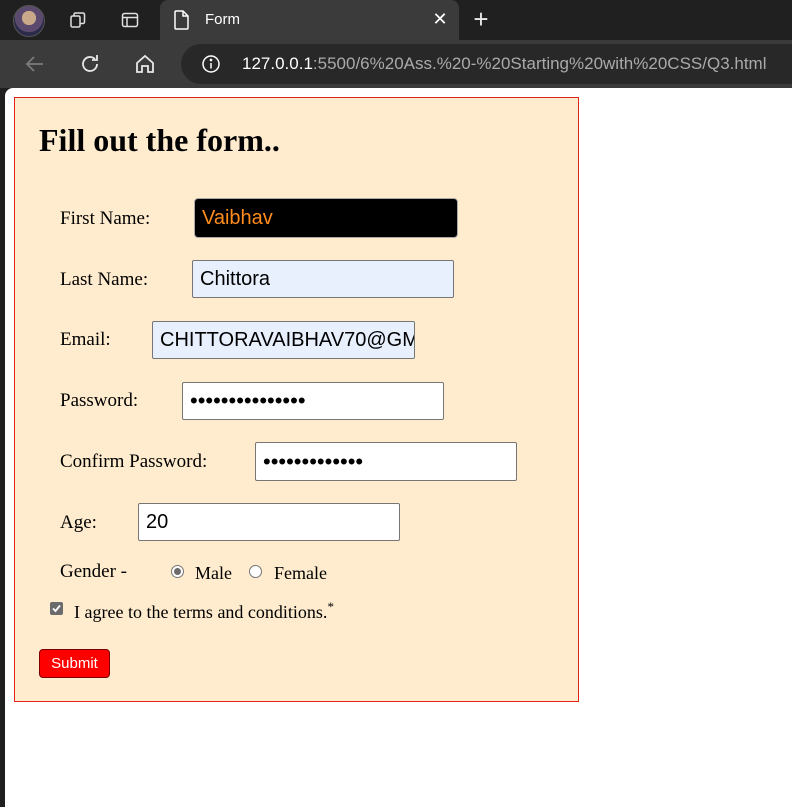  What do you see at coordinates (213, 573) in the screenshot?
I see `gender-male-label: Male` at bounding box center [213, 573].